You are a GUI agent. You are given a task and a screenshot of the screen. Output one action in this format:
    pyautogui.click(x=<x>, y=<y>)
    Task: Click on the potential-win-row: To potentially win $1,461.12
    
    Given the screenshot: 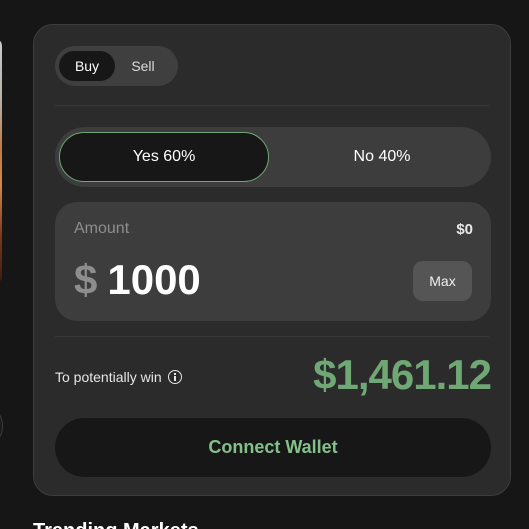 What is the action you would take?
    pyautogui.click(x=273, y=376)
    